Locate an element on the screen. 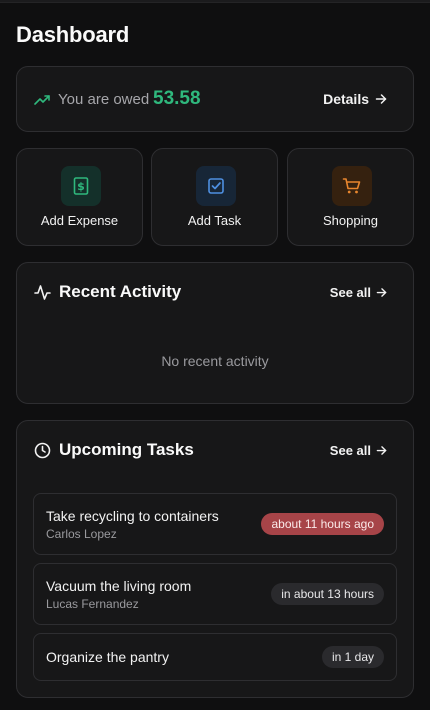 The width and height of the screenshot is (430, 710). task-item: Organize the pantry in 1 day is located at coordinates (215, 657).